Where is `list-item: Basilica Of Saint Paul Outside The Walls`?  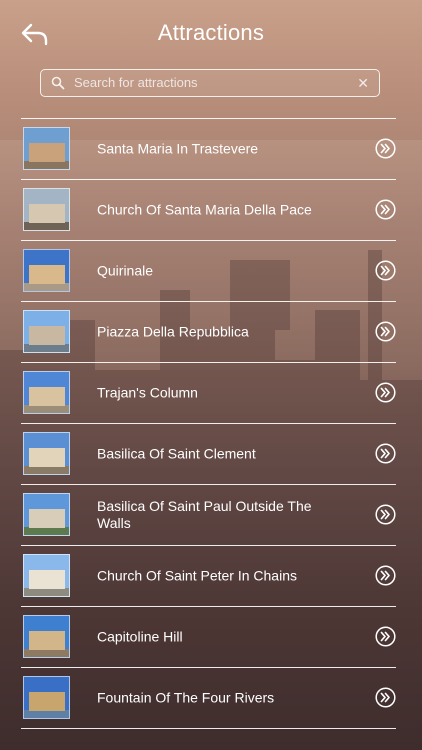 list-item: Basilica Of Saint Paul Outside The Walls is located at coordinates (208, 514).